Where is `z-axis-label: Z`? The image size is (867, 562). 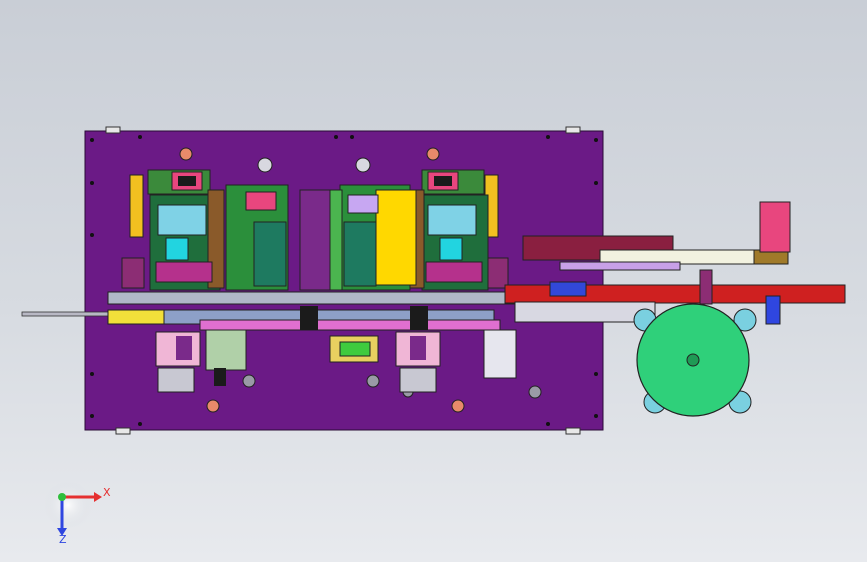
z-axis-label: Z is located at coordinates (63, 539).